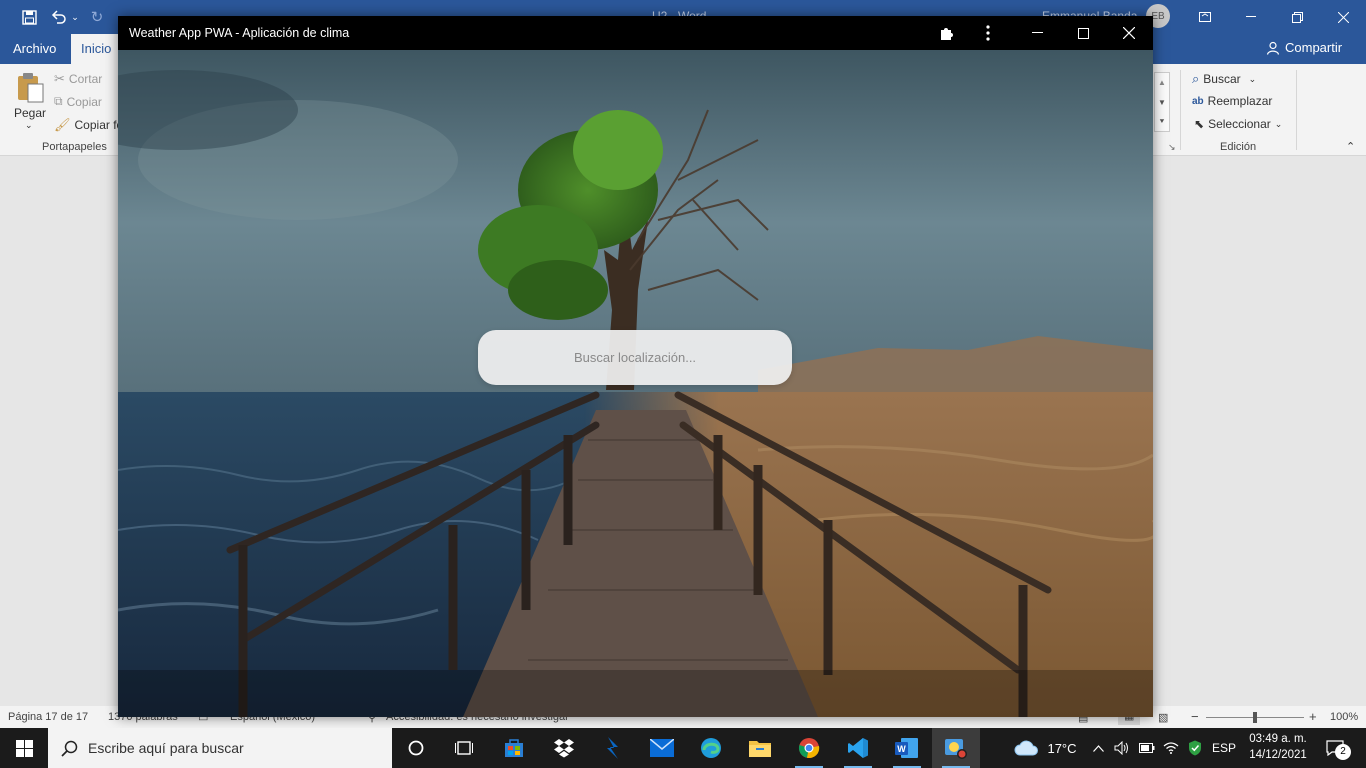 This screenshot has width=1366, height=768. Describe the element at coordinates (809, 748) in the screenshot. I see `chrome-icon` at that location.